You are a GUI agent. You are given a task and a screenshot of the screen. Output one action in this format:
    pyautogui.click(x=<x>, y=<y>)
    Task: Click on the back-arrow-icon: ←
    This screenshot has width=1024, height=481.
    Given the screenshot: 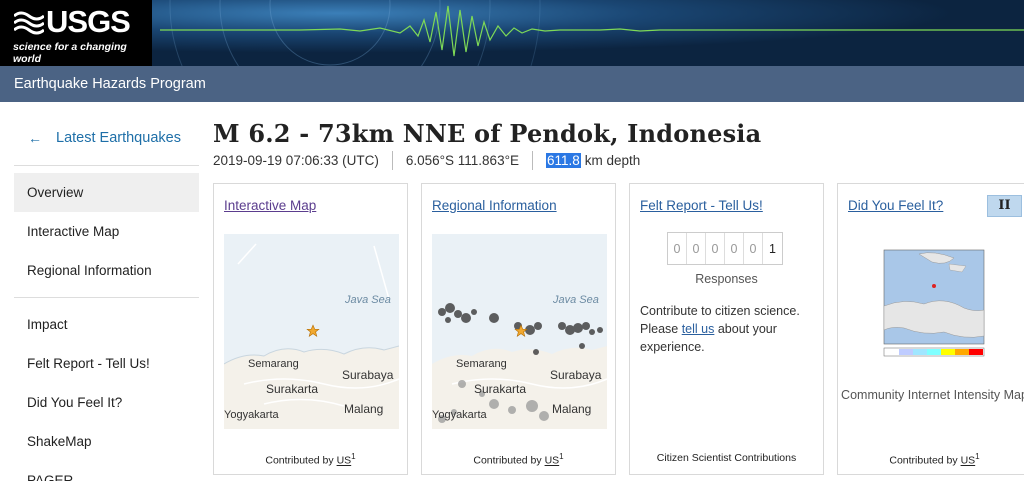 What is the action you would take?
    pyautogui.click(x=35, y=138)
    